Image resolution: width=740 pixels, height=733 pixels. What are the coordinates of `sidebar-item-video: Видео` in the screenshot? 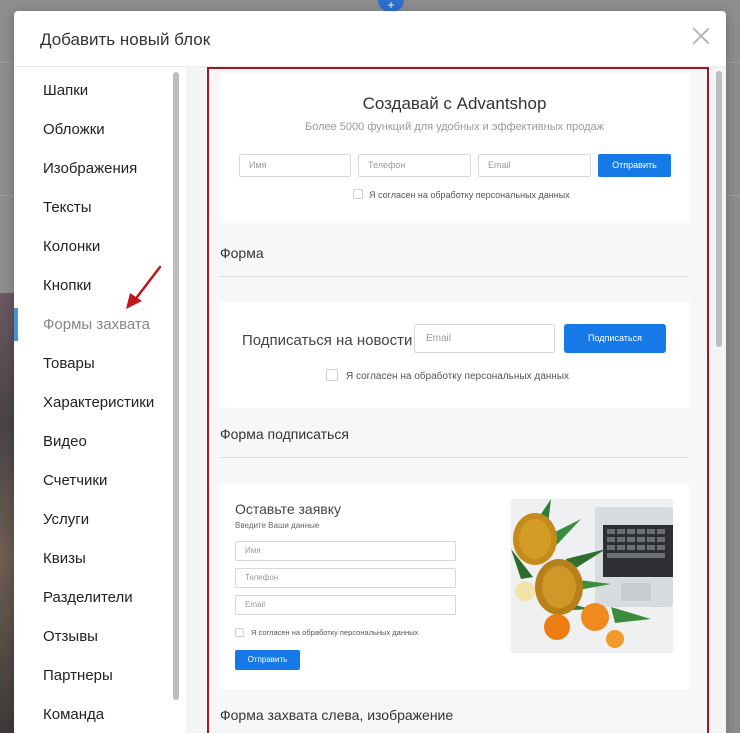 It's located at (94, 441).